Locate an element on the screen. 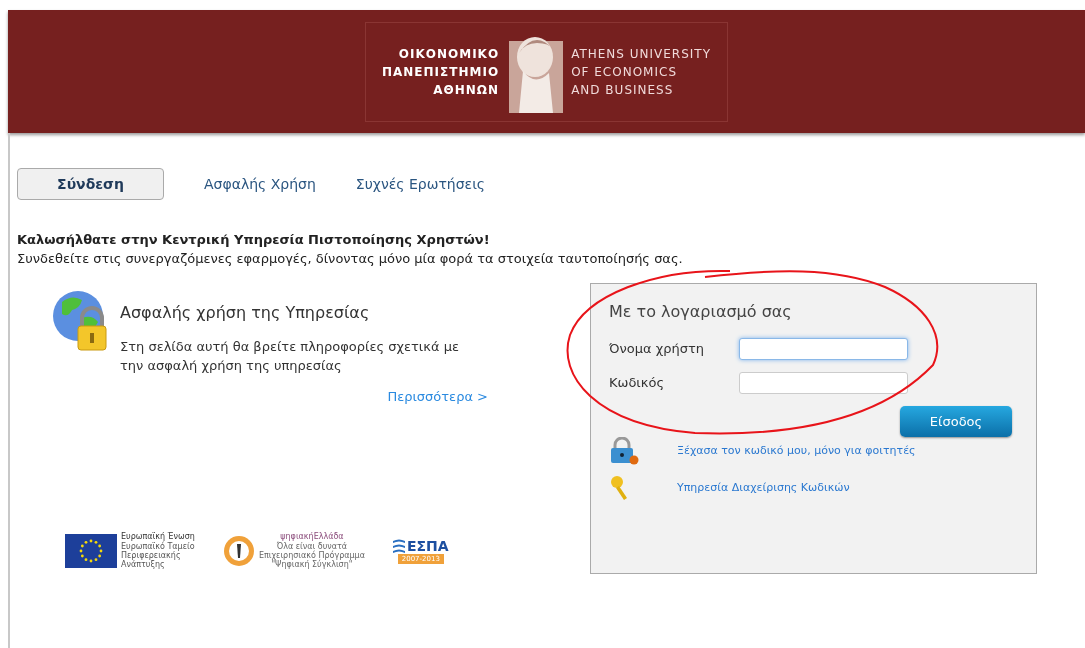  welcome-subtitle: Συνδεθείτε στις συνεργαζόμενες εφαρμογές, δίνοντας μόνο μία φορά τα στοιχεία ταυτοποίησής σας. is located at coordinates (350, 259).